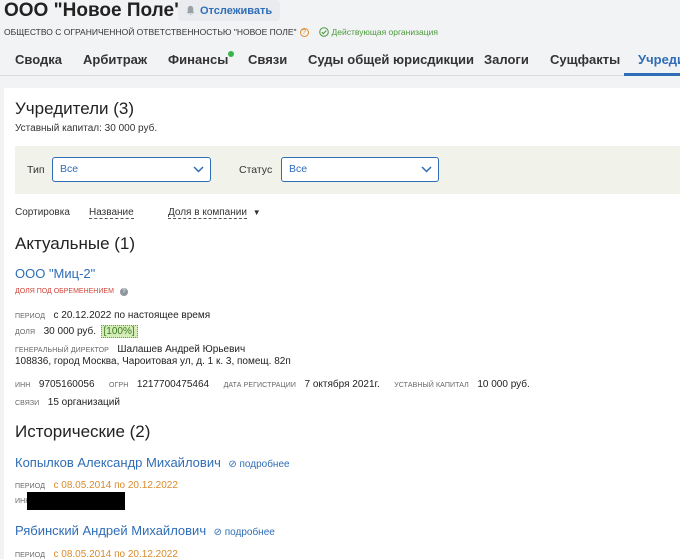 Image resolution: width=680 pixels, height=559 pixels. What do you see at coordinates (110, 530) in the screenshot?
I see `founder-name-link: Рябинский Андрей Михайлович` at bounding box center [110, 530].